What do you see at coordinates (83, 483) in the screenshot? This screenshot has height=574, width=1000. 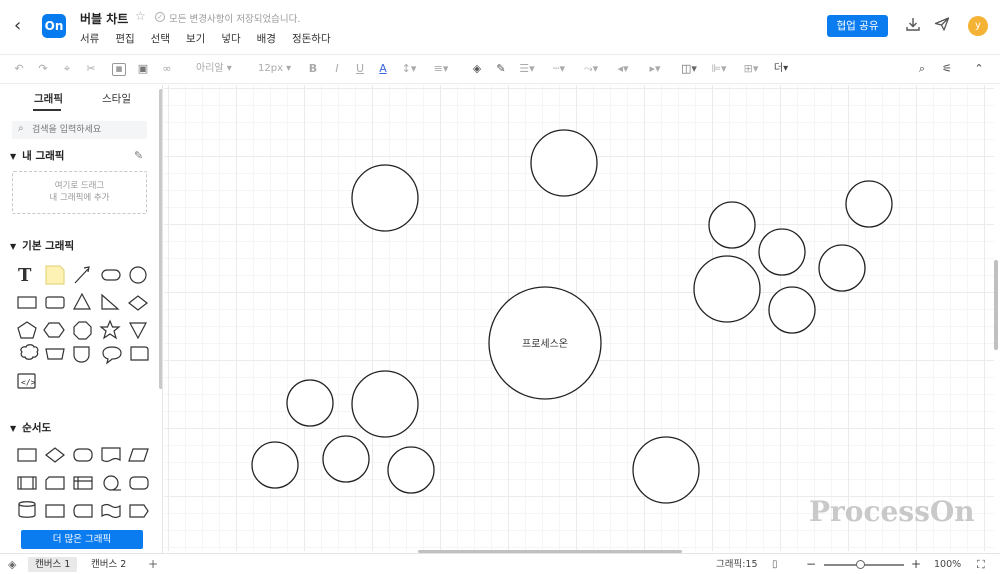 I see `flowchart-shapes-grid` at bounding box center [83, 483].